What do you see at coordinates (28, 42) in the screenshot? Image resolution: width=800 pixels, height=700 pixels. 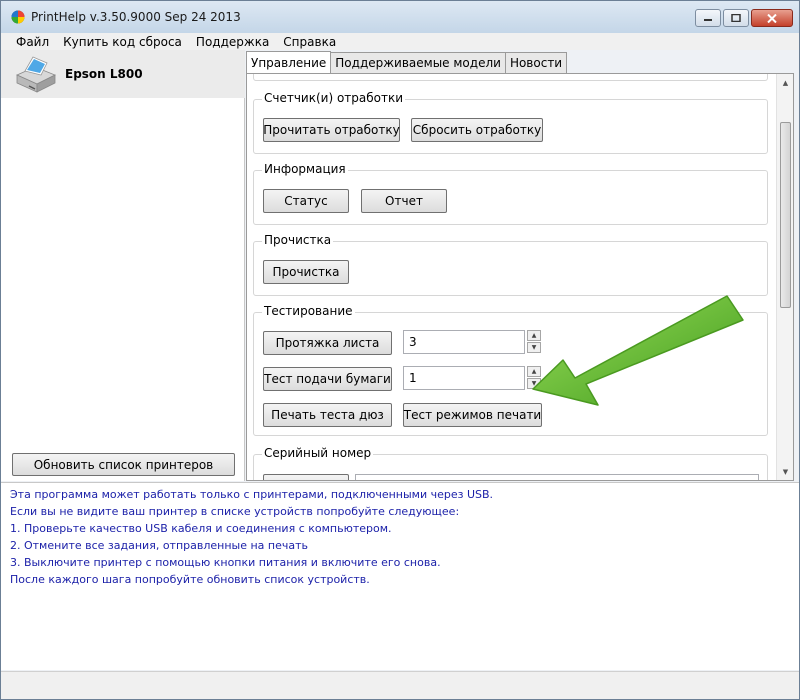 I see `menu-file: Файл` at bounding box center [28, 42].